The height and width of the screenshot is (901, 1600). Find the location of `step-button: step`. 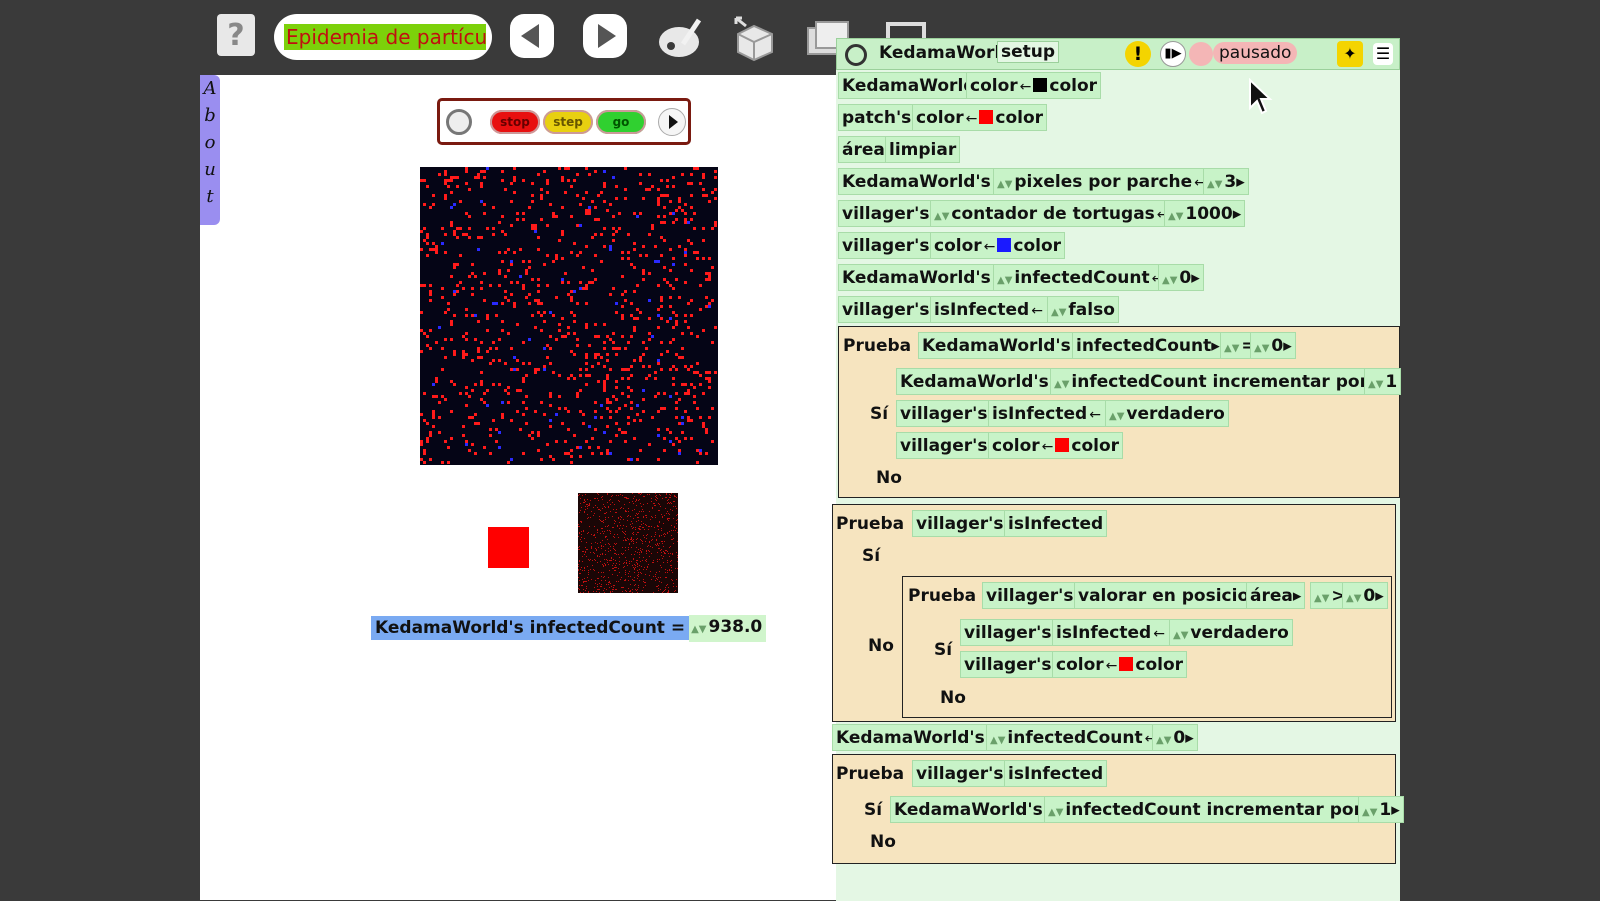

step-button: step is located at coordinates (568, 122).